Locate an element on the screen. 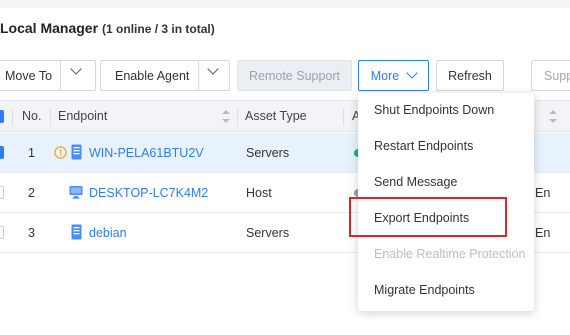 This screenshot has width=570, height=335. endpoint-link: WIN-PELA61BTU2V is located at coordinates (146, 153).